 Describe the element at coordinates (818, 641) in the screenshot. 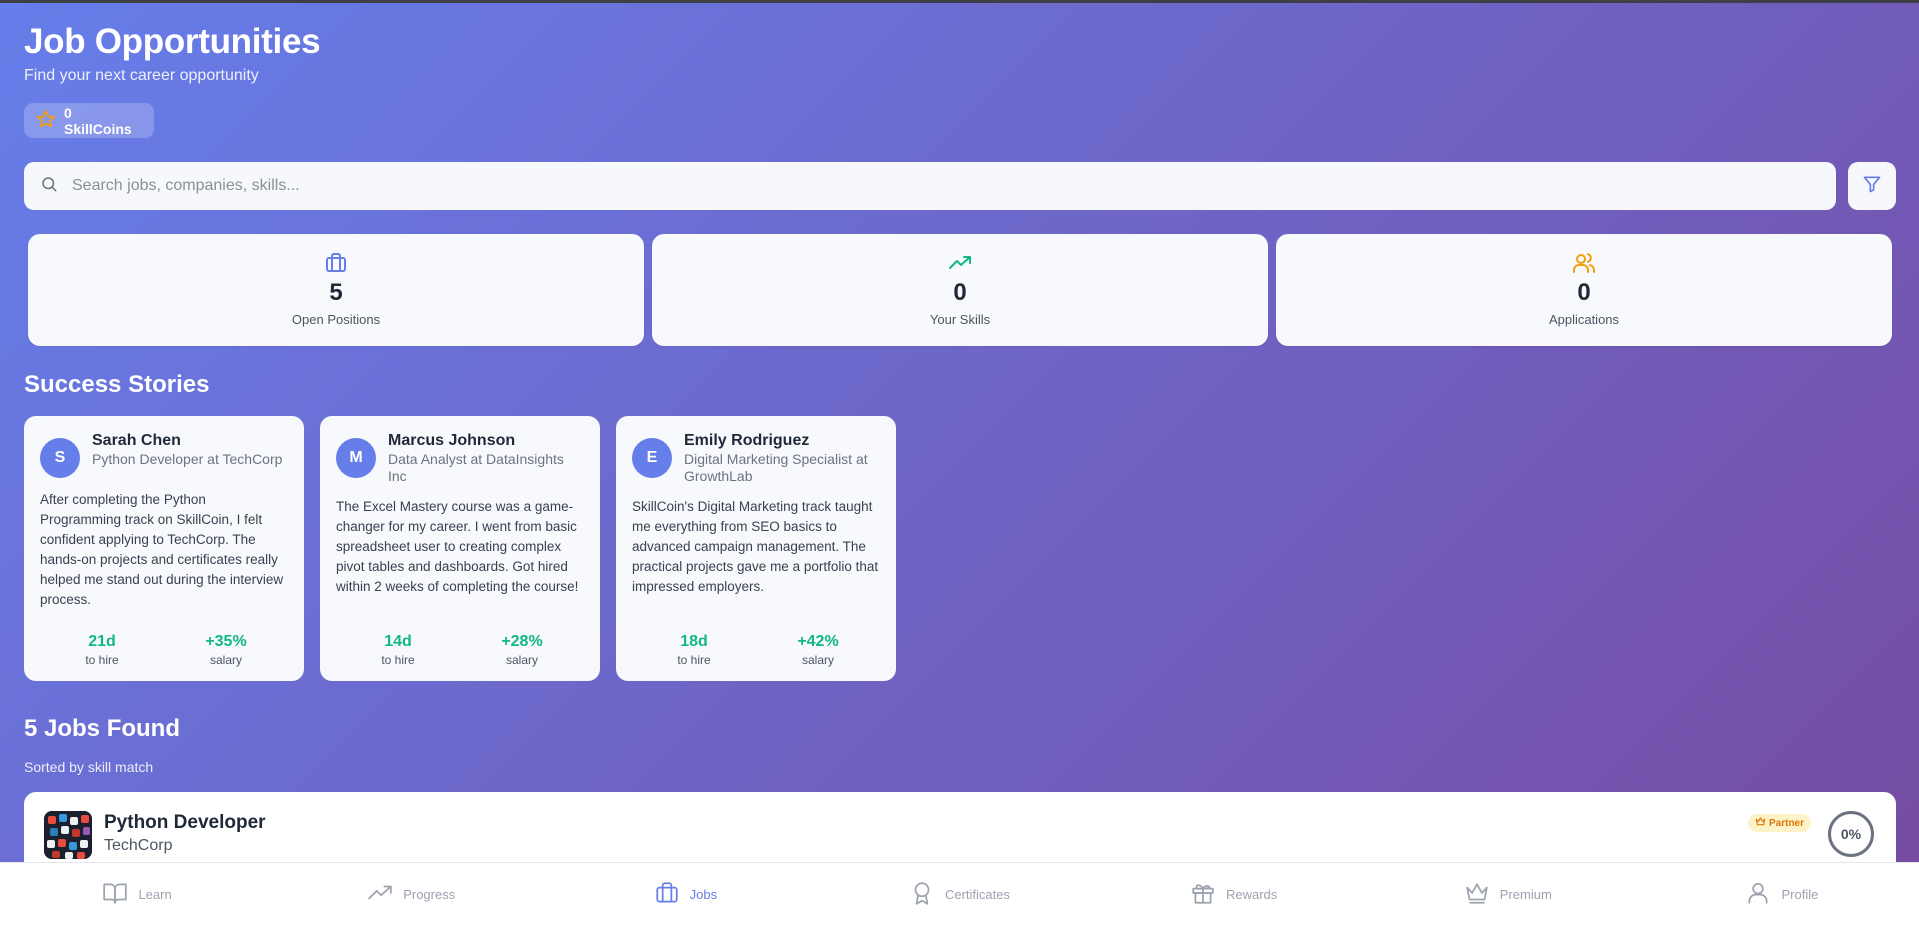

I see `salary-increase: +42%` at that location.